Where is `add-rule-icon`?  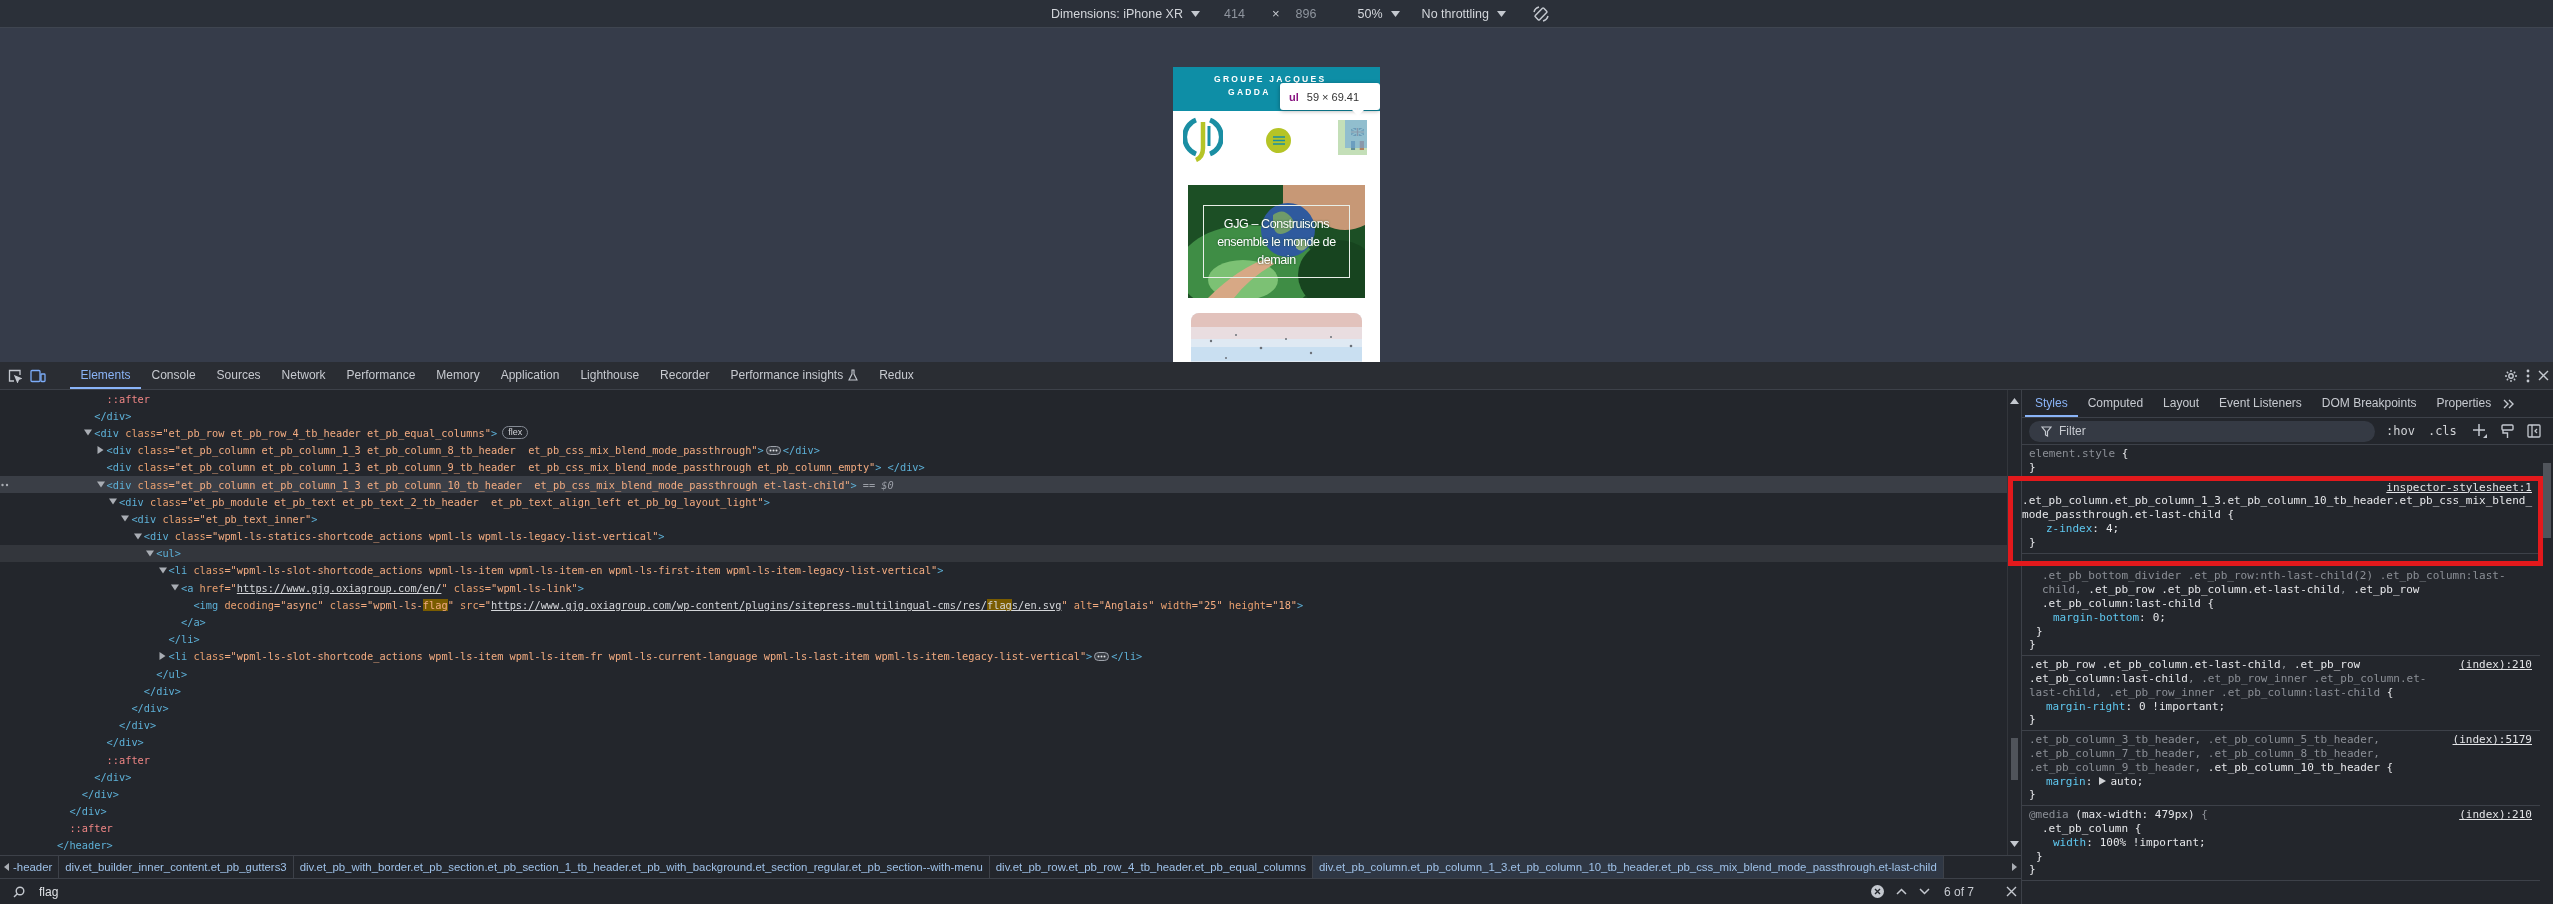 add-rule-icon is located at coordinates (2479, 431).